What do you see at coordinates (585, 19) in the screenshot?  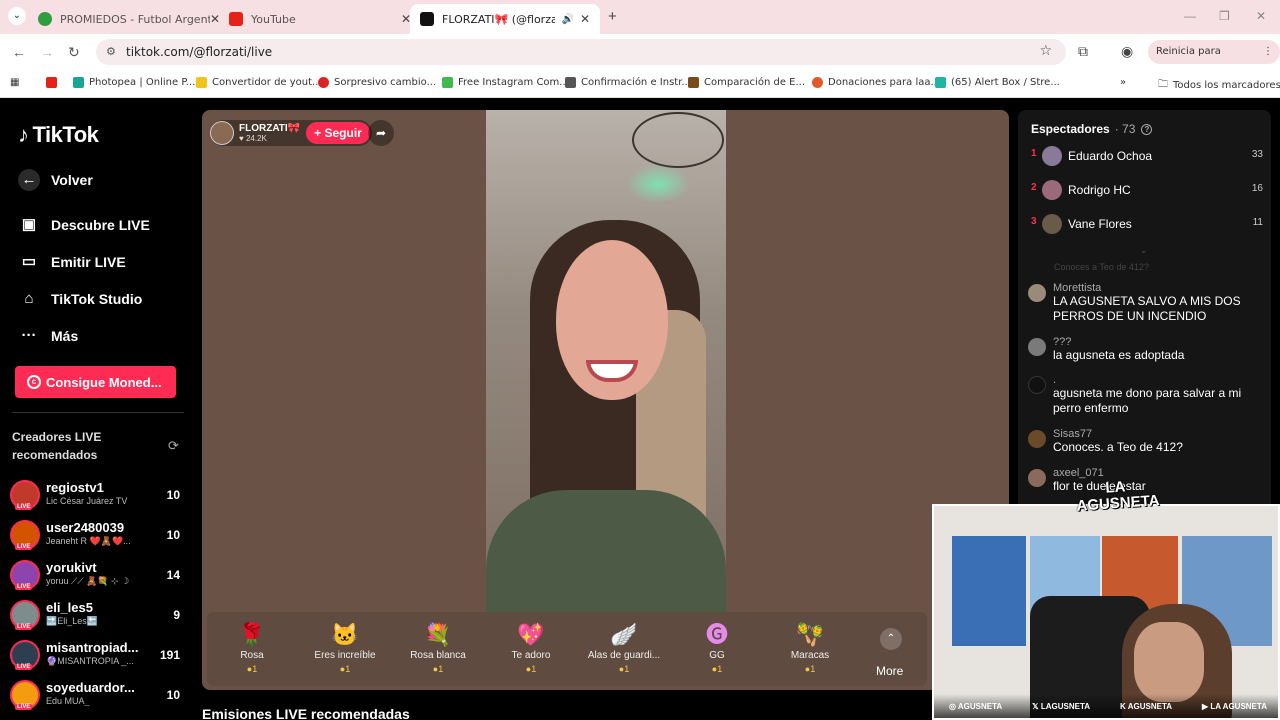 I see `close-icon: ✕` at bounding box center [585, 19].